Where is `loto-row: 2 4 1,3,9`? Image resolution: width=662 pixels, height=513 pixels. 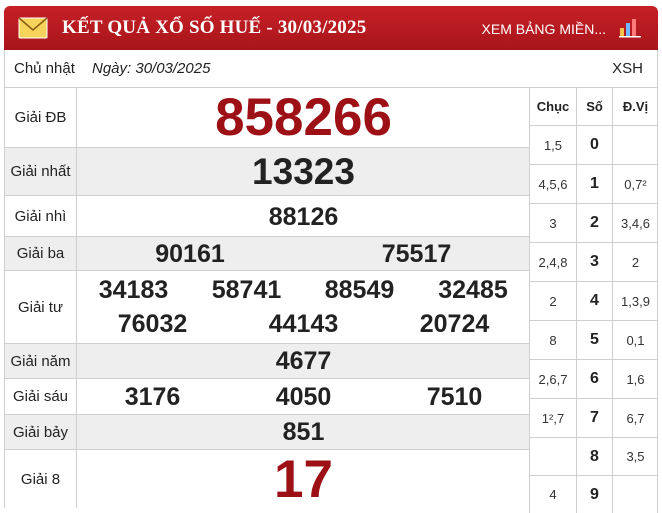
loto-row: 2 4 1,3,9 is located at coordinates (594, 301).